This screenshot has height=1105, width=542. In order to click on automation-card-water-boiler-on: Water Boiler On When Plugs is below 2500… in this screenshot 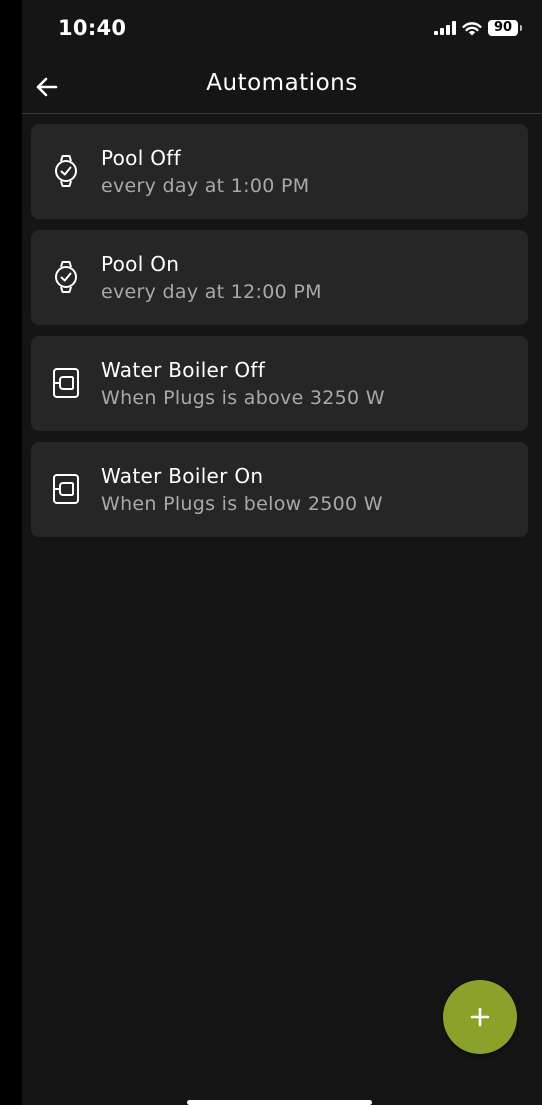, I will do `click(279, 489)`.